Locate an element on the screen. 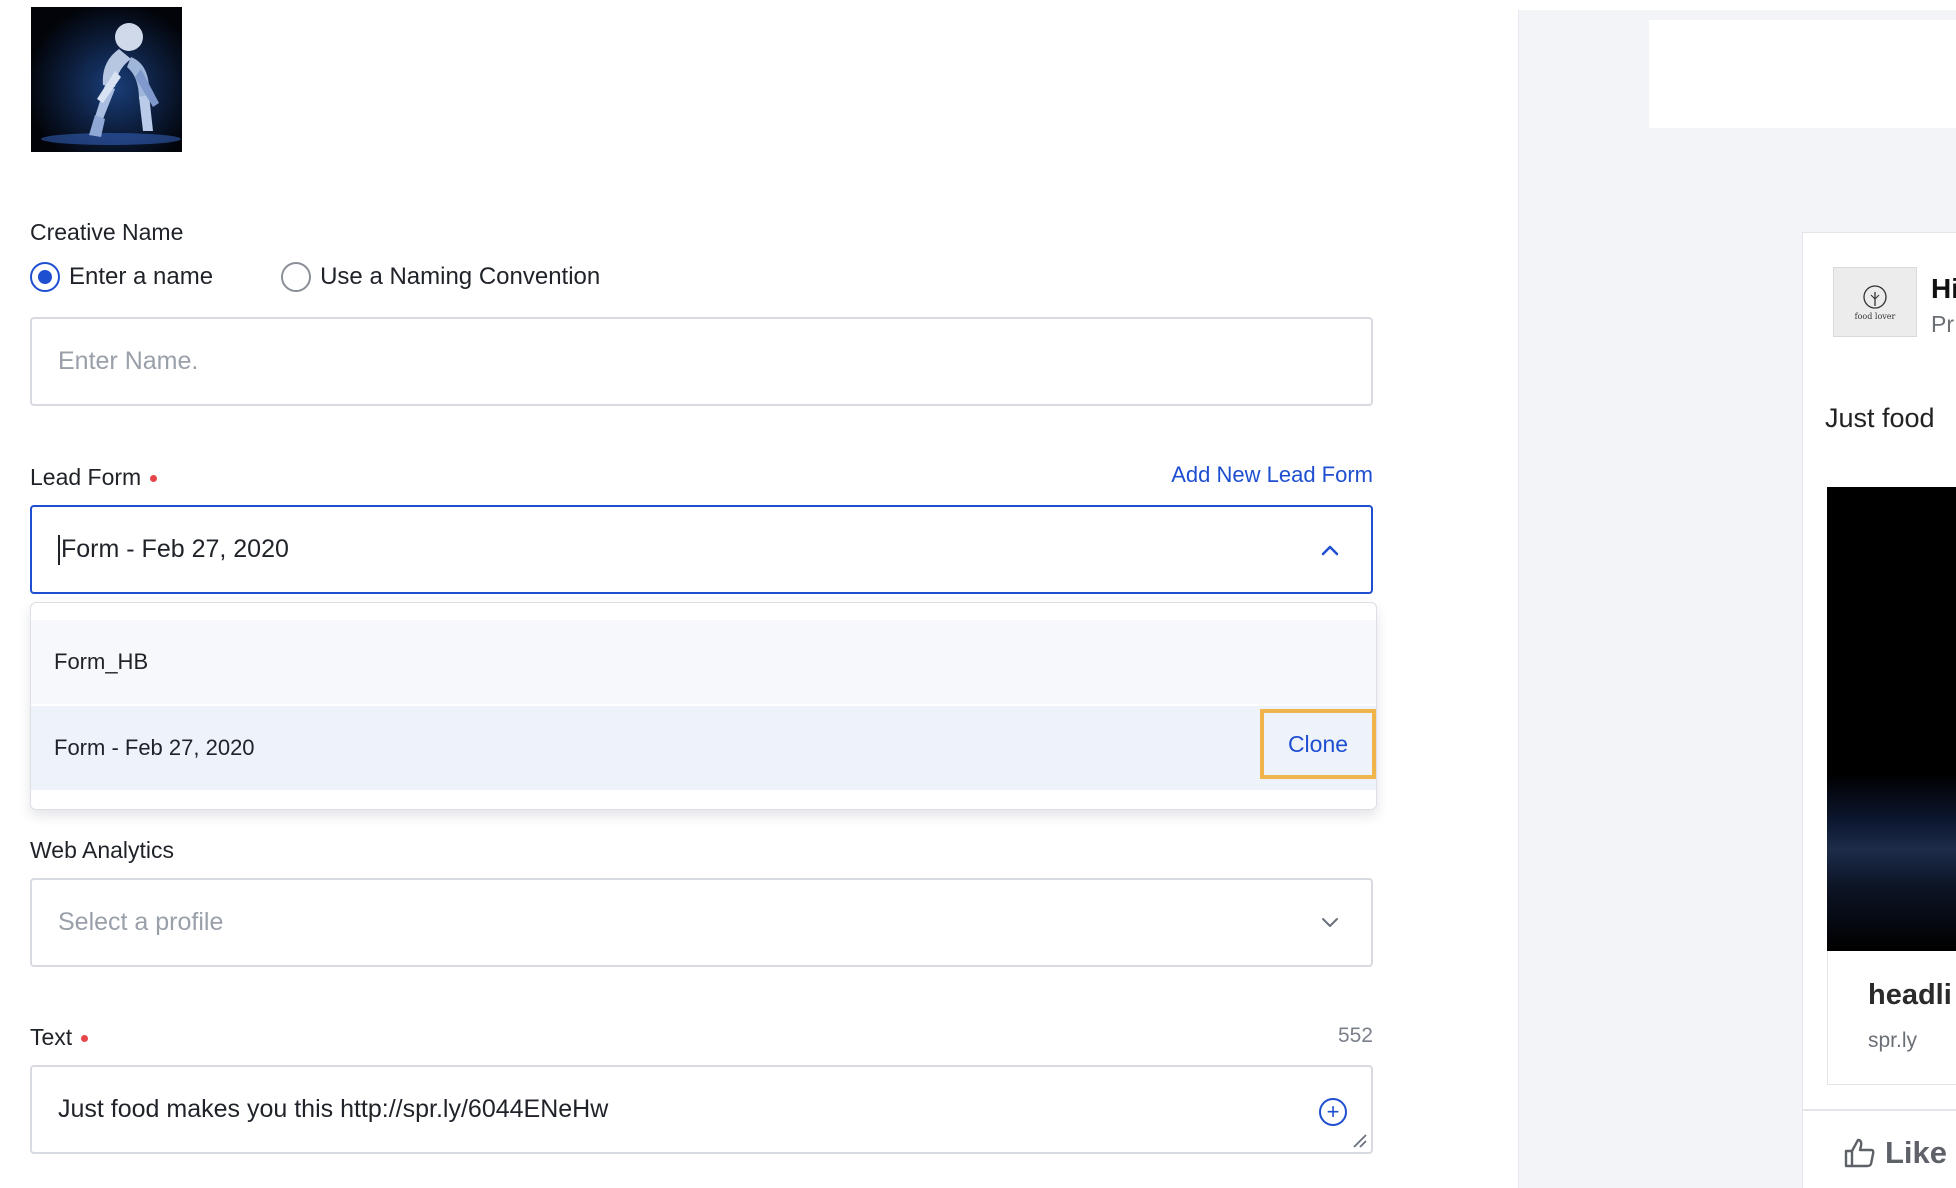  radio-checked-icon is located at coordinates (45, 277).